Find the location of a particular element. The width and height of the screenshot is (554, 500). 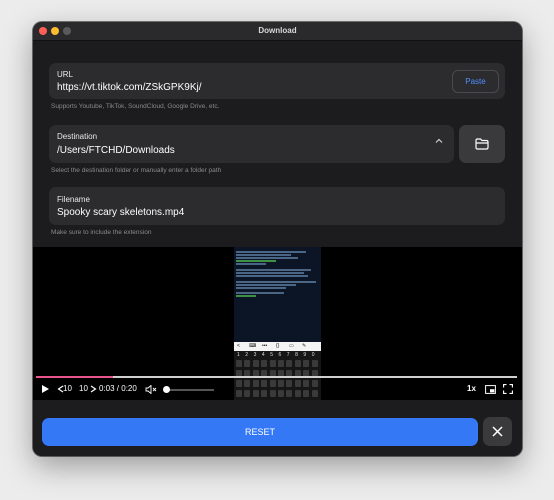

keyboard-number: 3 is located at coordinates (255, 355).